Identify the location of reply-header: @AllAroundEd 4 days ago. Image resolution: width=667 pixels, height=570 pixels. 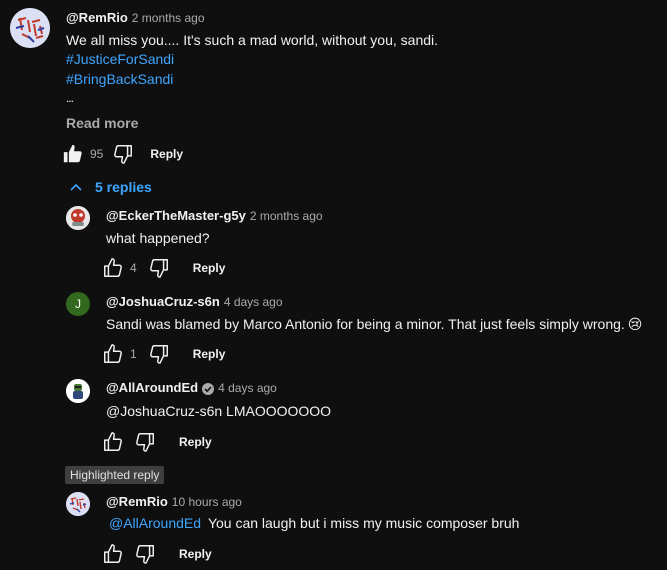
(191, 387).